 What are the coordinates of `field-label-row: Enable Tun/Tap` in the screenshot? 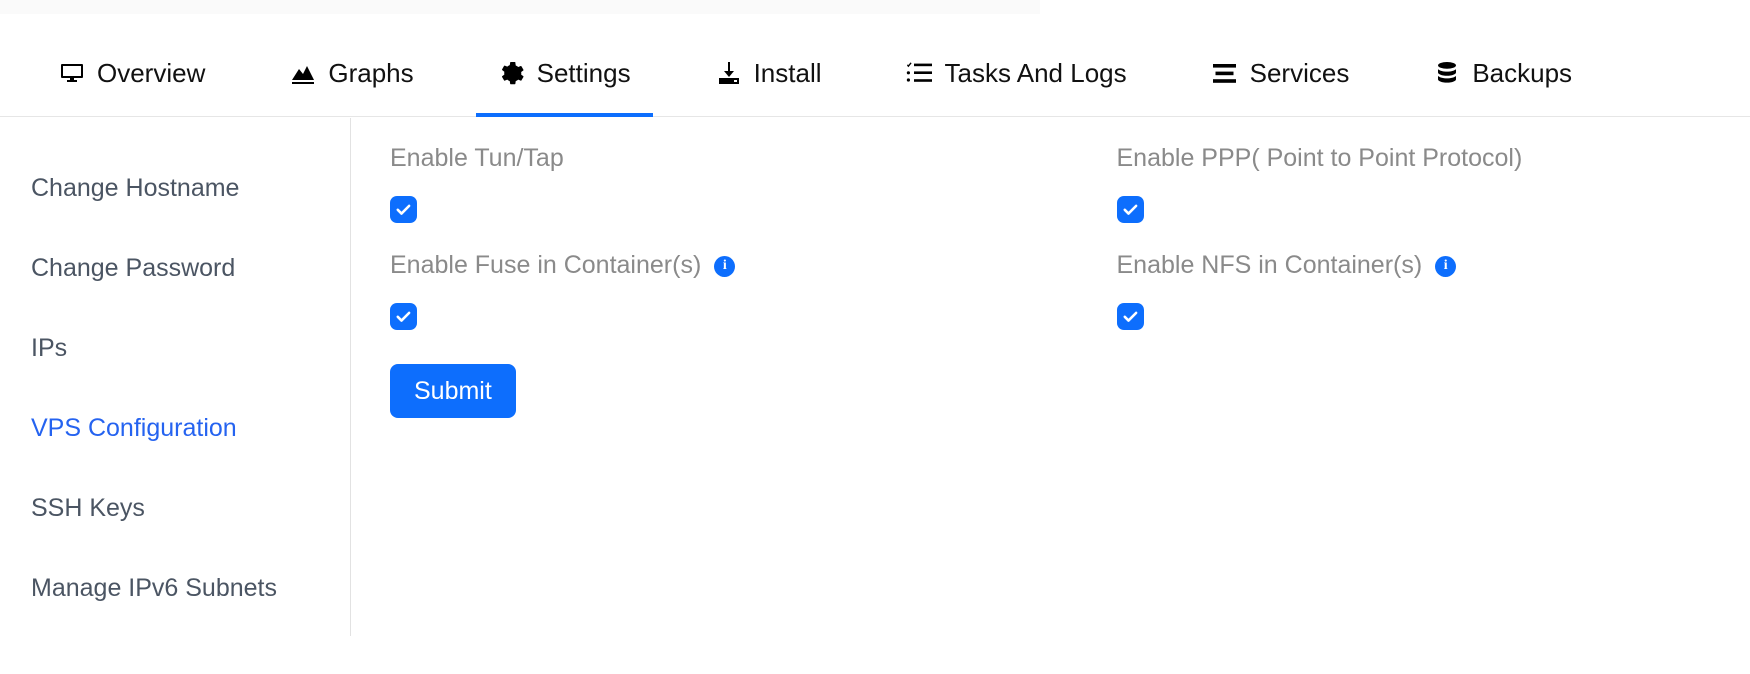 It's located at (720, 158).